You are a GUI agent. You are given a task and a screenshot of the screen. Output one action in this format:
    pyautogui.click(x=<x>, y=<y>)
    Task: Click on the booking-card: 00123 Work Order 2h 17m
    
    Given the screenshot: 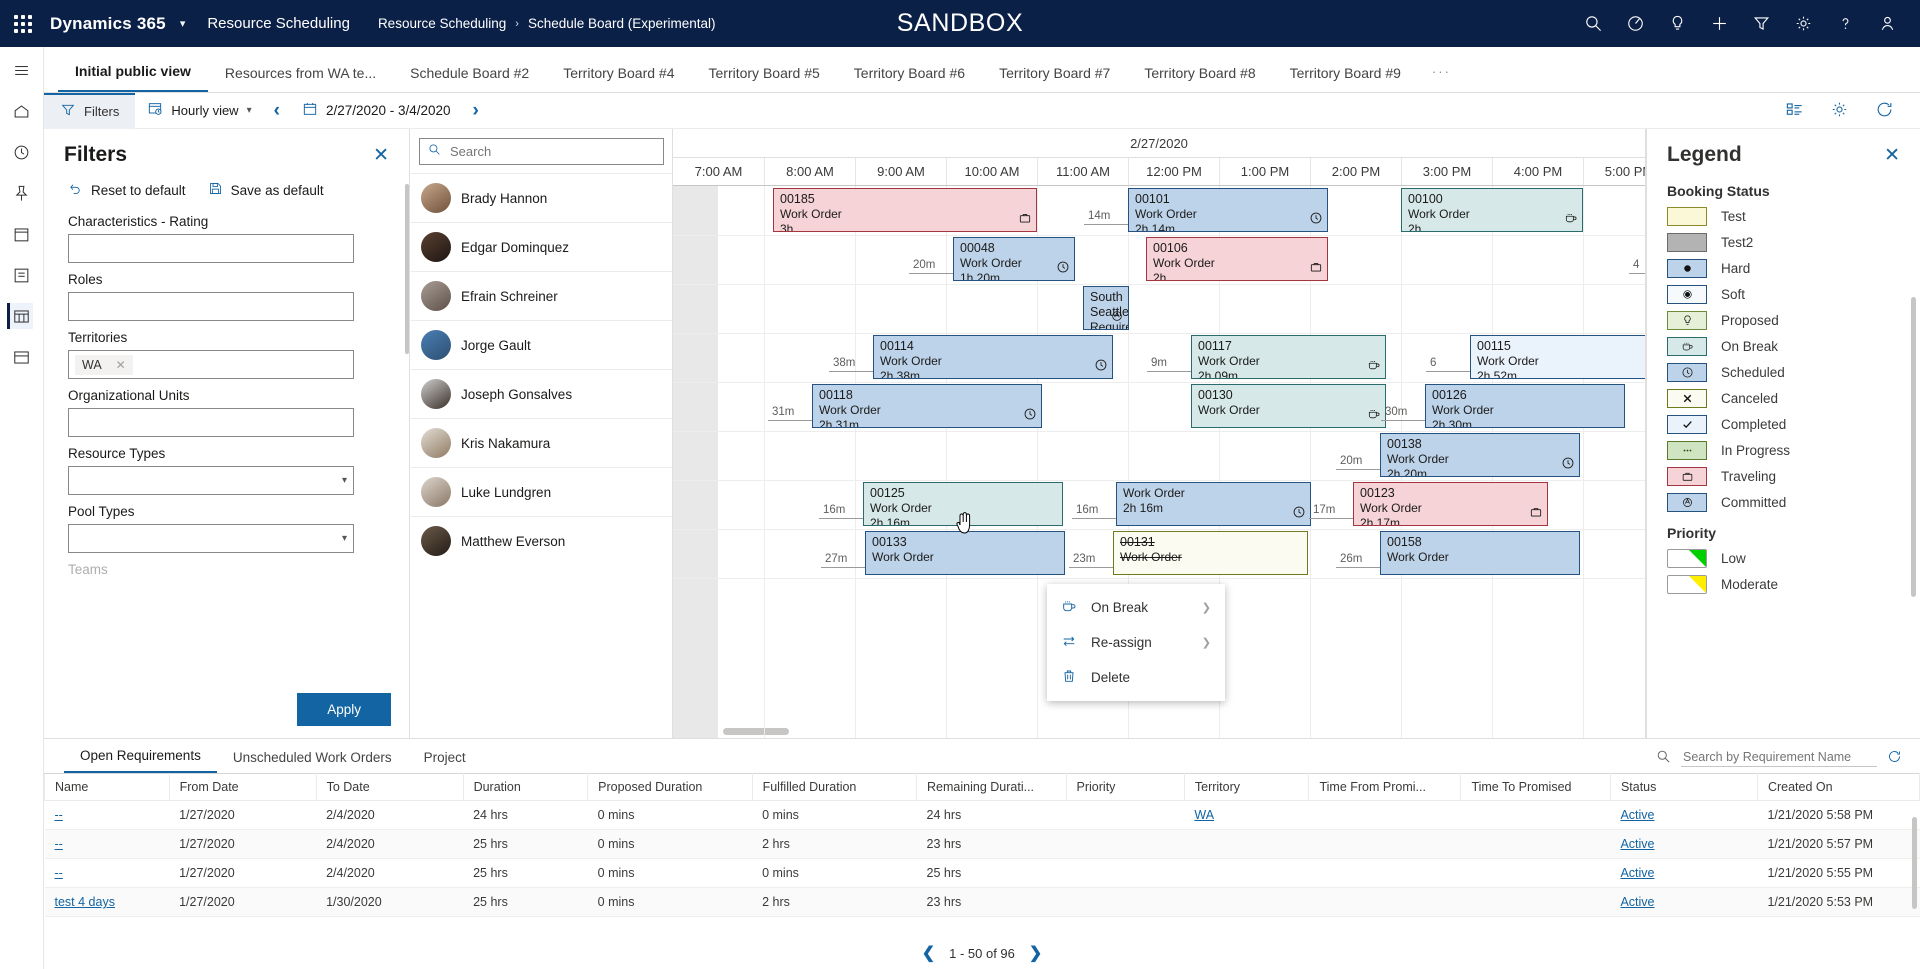 What is the action you would take?
    pyautogui.click(x=1450, y=504)
    